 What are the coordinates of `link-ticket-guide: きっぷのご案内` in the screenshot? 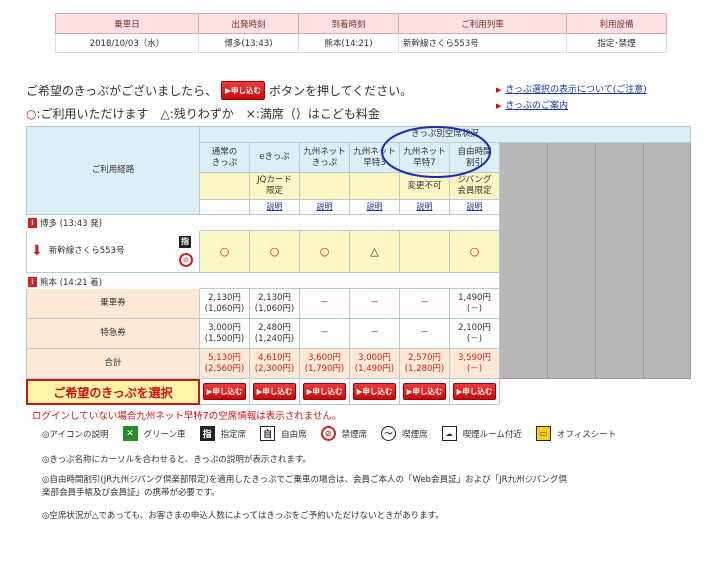 It's located at (536, 106).